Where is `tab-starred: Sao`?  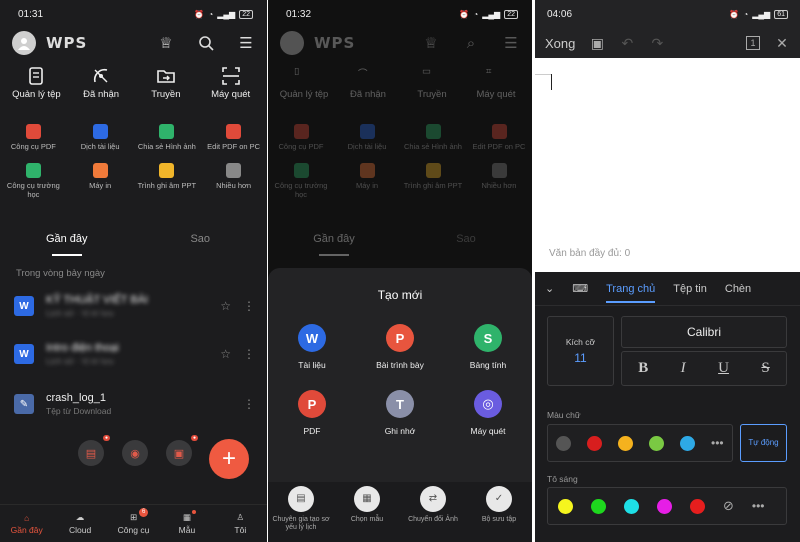
tab-starred: Sao is located at coordinates (201, 239).